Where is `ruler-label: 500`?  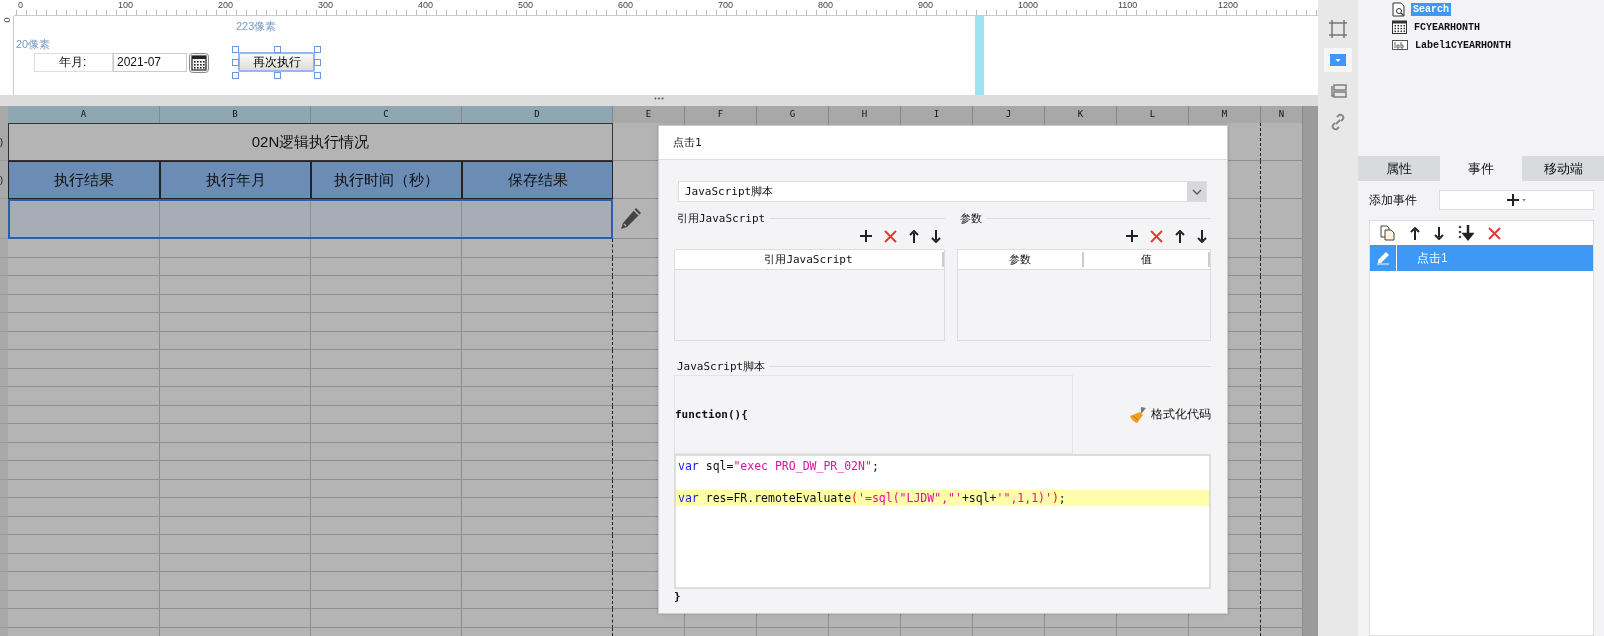
ruler-label: 500 is located at coordinates (526, 5).